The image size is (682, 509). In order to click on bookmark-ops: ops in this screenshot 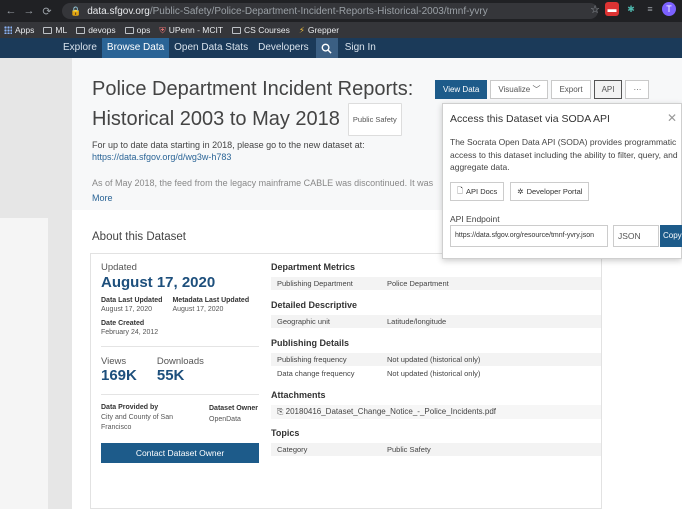, I will do `click(137, 30)`.